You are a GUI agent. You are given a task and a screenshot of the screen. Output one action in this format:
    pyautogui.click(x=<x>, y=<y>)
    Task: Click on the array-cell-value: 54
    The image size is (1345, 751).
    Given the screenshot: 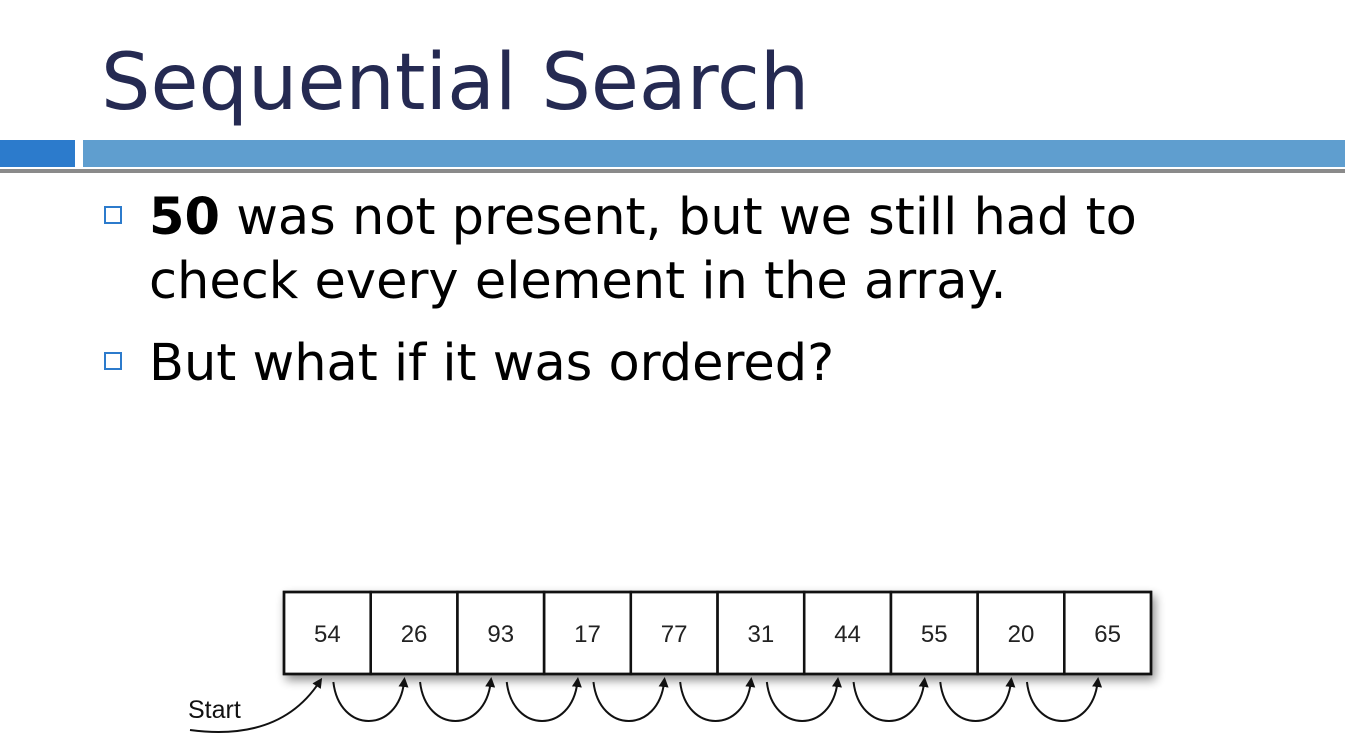 What is the action you would take?
    pyautogui.click(x=327, y=634)
    